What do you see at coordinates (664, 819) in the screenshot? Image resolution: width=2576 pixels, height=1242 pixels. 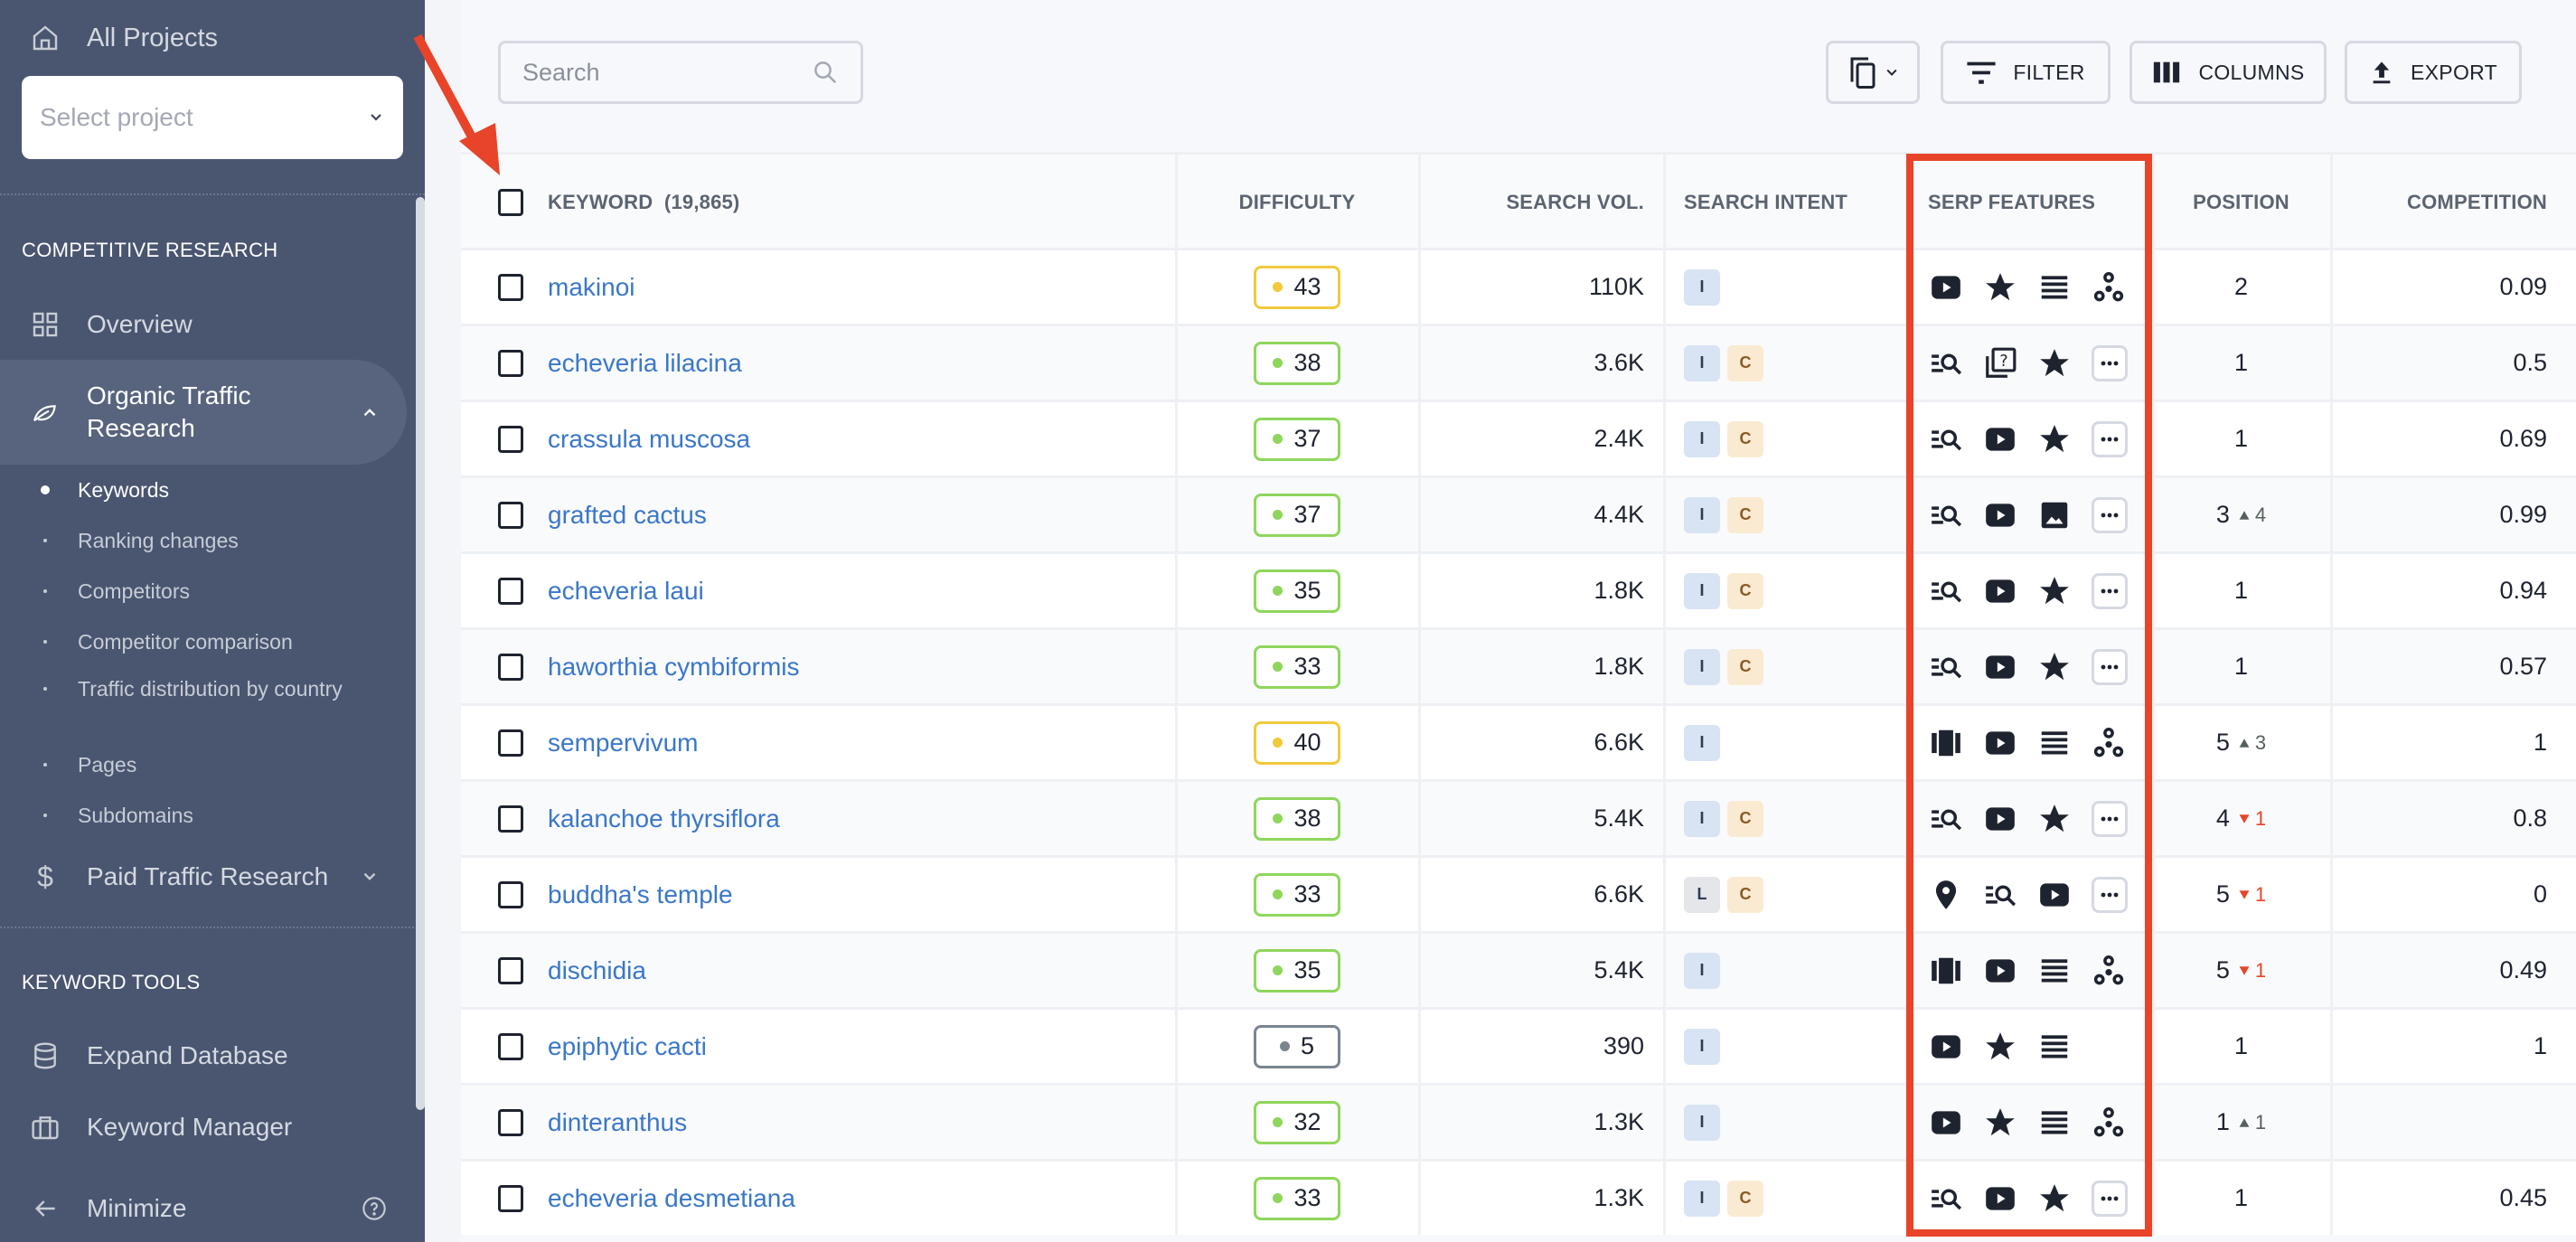 I see `keyword-link: kalanchoe thyrsiflora` at bounding box center [664, 819].